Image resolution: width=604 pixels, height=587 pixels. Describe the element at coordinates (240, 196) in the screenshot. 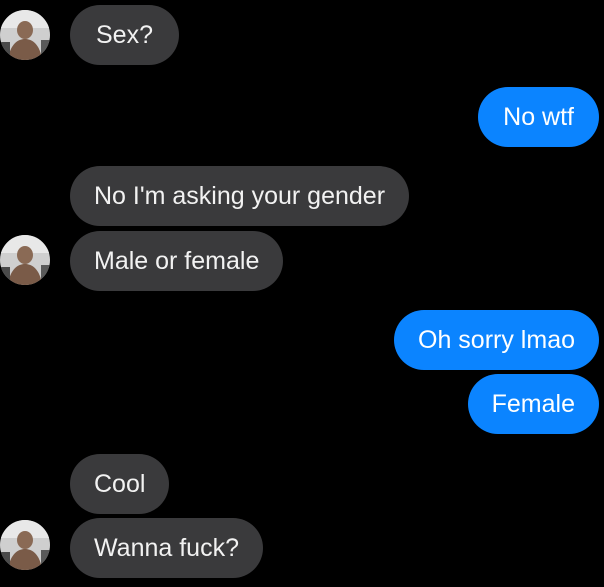

I see `message-bubble-incoming: No I'm asking your gender` at that location.